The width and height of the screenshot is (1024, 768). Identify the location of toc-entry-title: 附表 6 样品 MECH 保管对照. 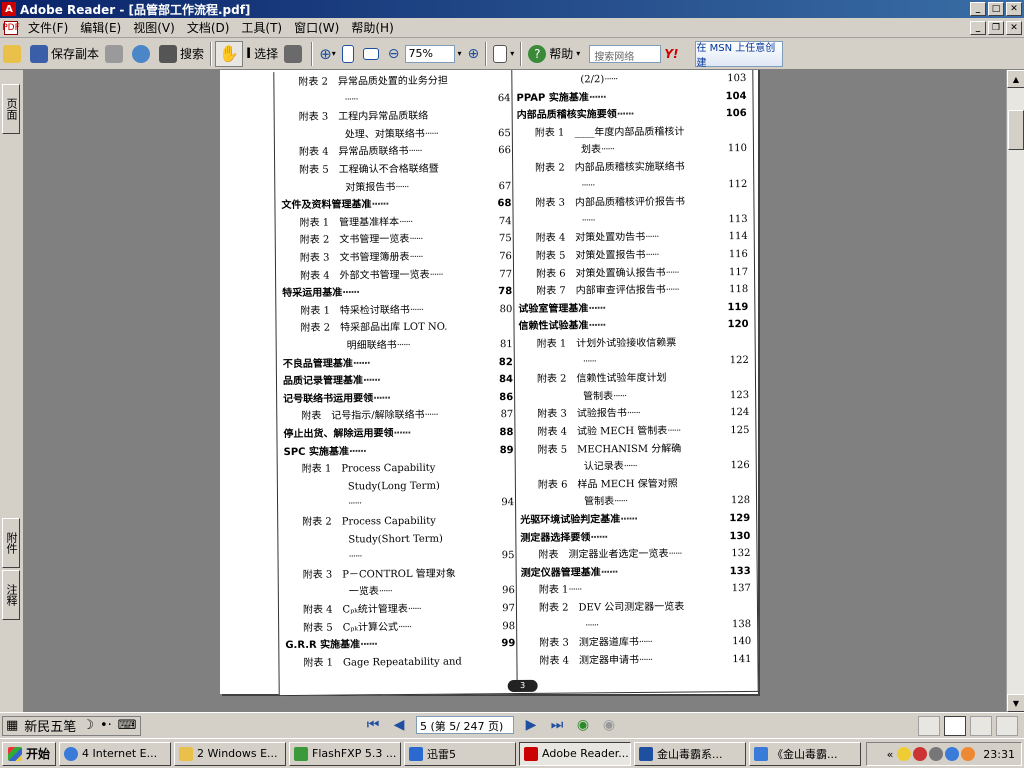
(607, 484).